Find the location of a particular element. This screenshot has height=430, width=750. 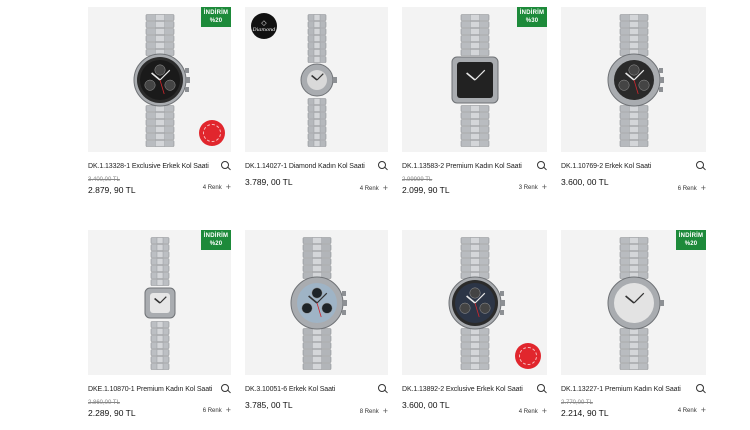

product-title: DK.1.13328-1 Exclusive Erkek Kol Saati is located at coordinates (148, 166).